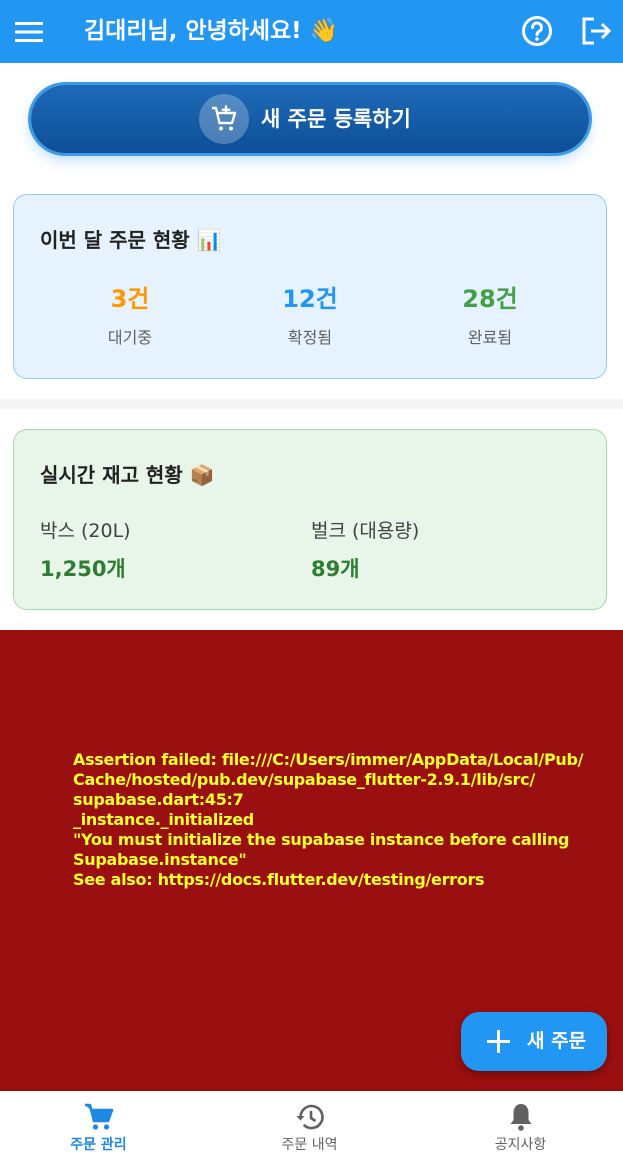 The height and width of the screenshot is (1158, 623). What do you see at coordinates (127, 475) in the screenshot?
I see `realtime-stock-title: 실시간 재고 현황 📦` at bounding box center [127, 475].